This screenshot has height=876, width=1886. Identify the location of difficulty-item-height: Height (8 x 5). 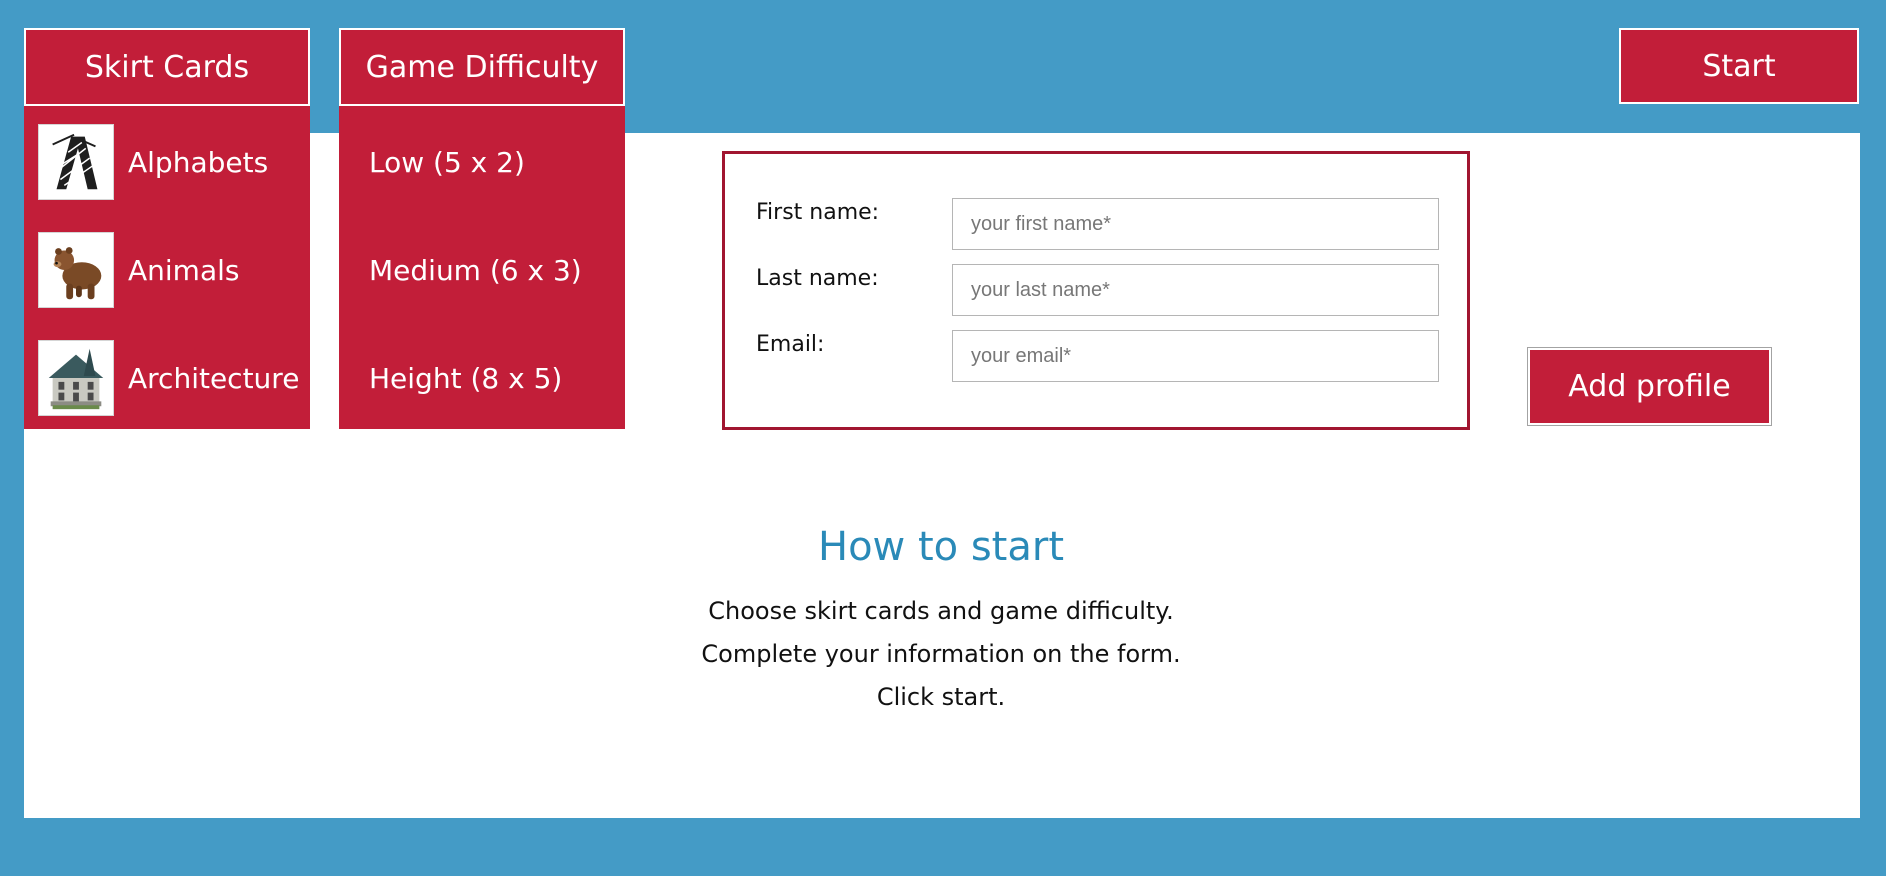
(482, 378).